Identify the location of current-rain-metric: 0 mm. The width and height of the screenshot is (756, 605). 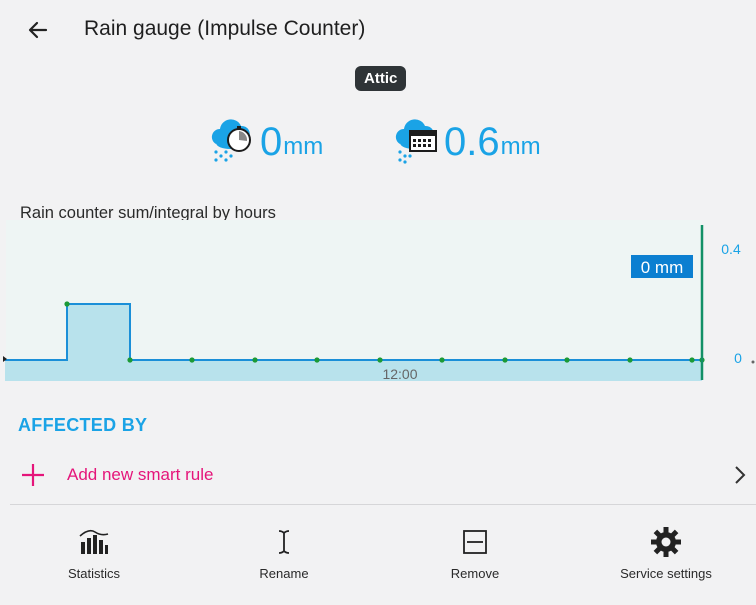
(265, 138).